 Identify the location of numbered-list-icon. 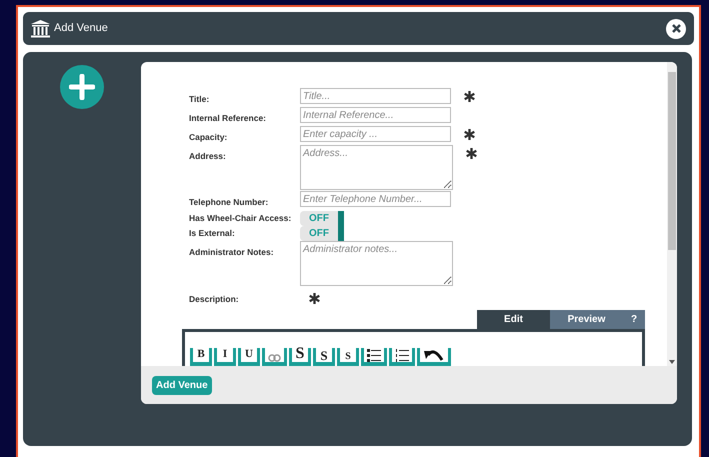
(402, 355).